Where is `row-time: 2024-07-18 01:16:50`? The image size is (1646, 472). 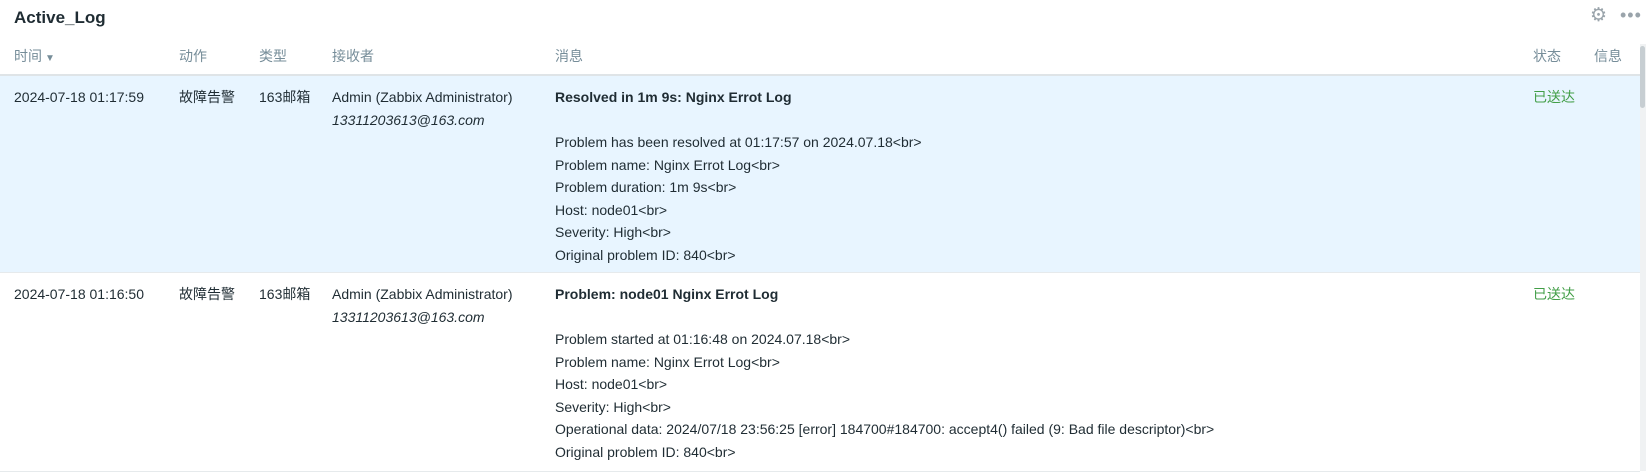 row-time: 2024-07-18 01:16:50 is located at coordinates (79, 294).